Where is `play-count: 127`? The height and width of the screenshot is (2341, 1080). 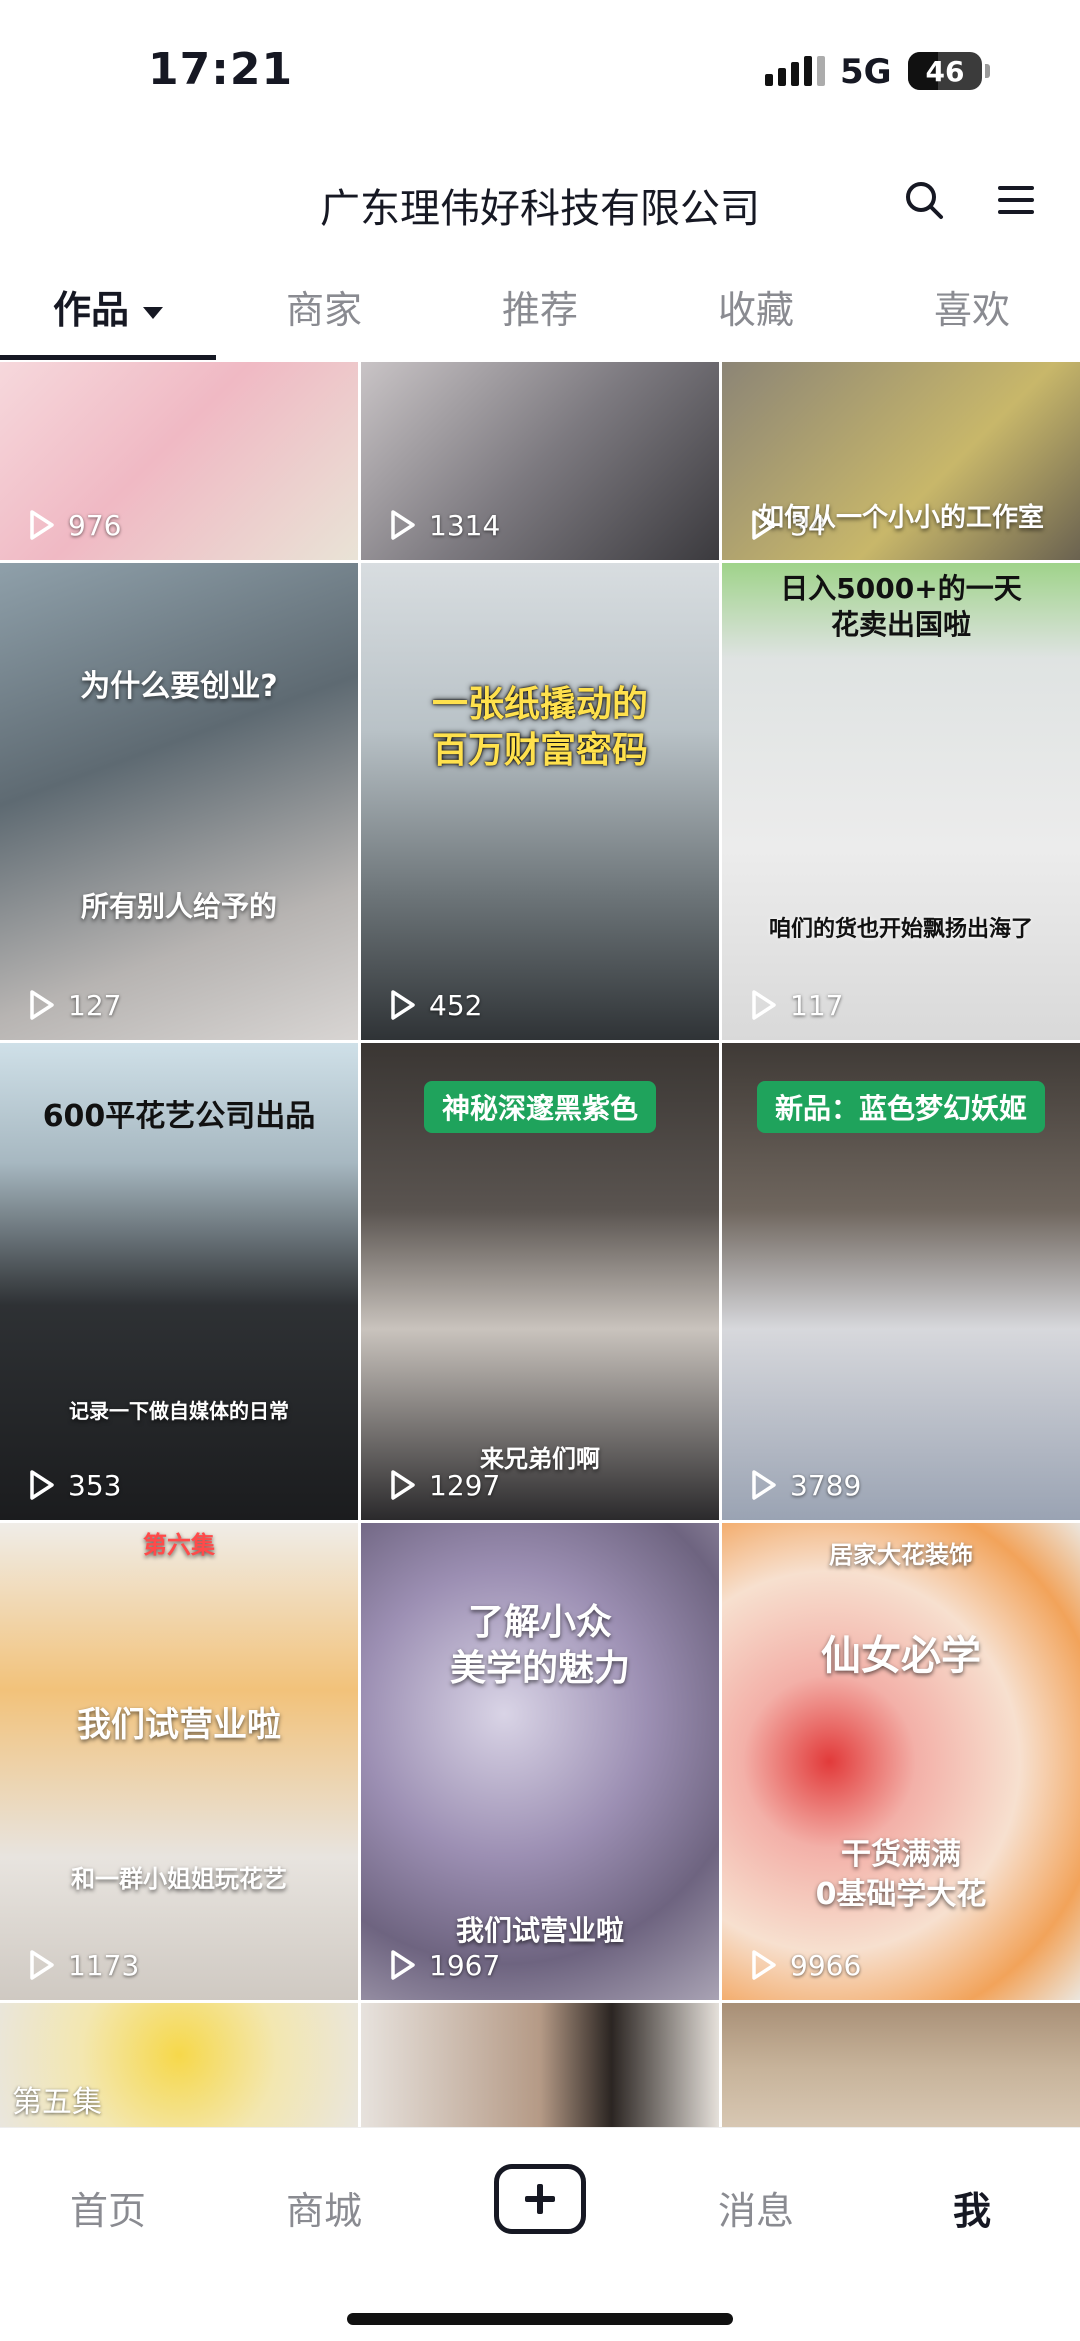
play-count: 127 is located at coordinates (72, 1005).